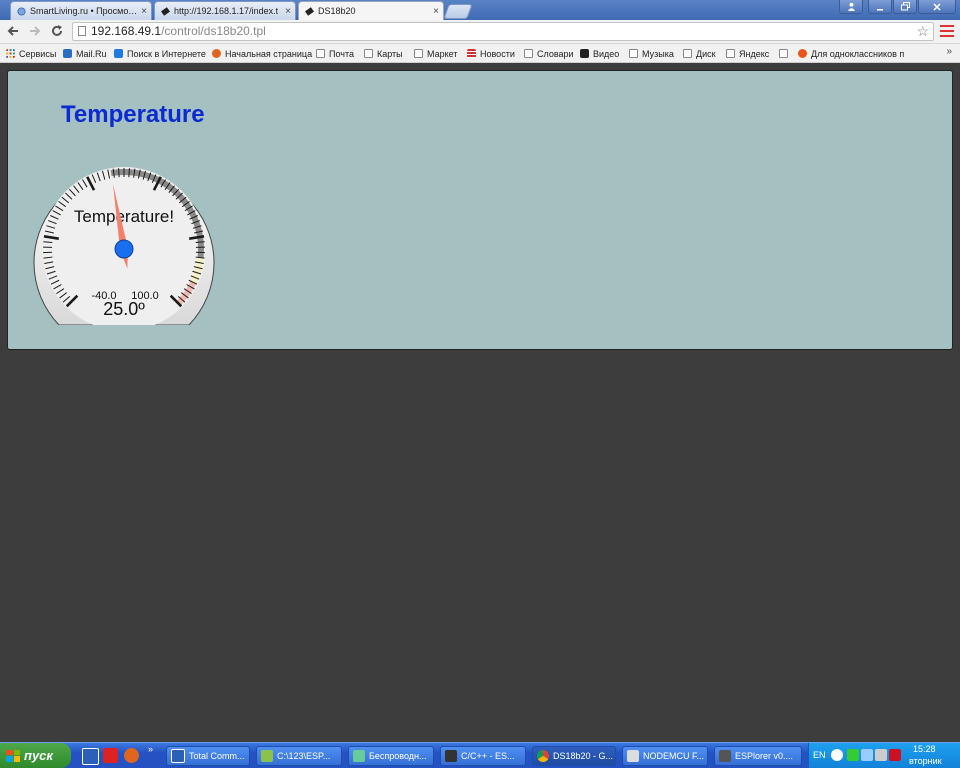  Describe the element at coordinates (133, 114) in the screenshot. I see `page-title: Temperature` at that location.